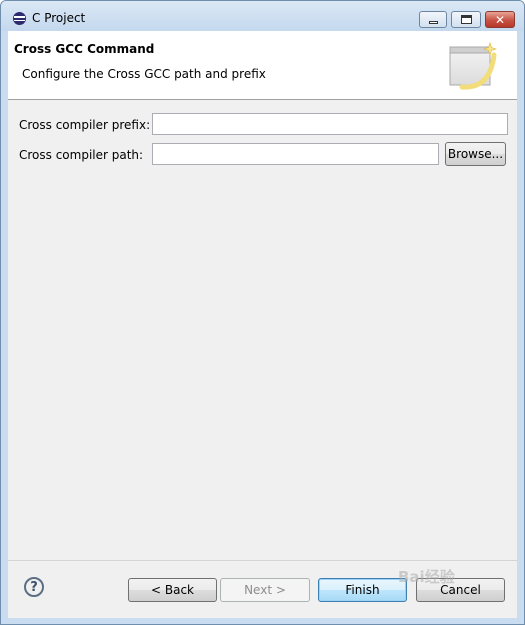 The width and height of the screenshot is (525, 625). Describe the element at coordinates (81, 155) in the screenshot. I see `path-label: Cross compiler path:` at that location.